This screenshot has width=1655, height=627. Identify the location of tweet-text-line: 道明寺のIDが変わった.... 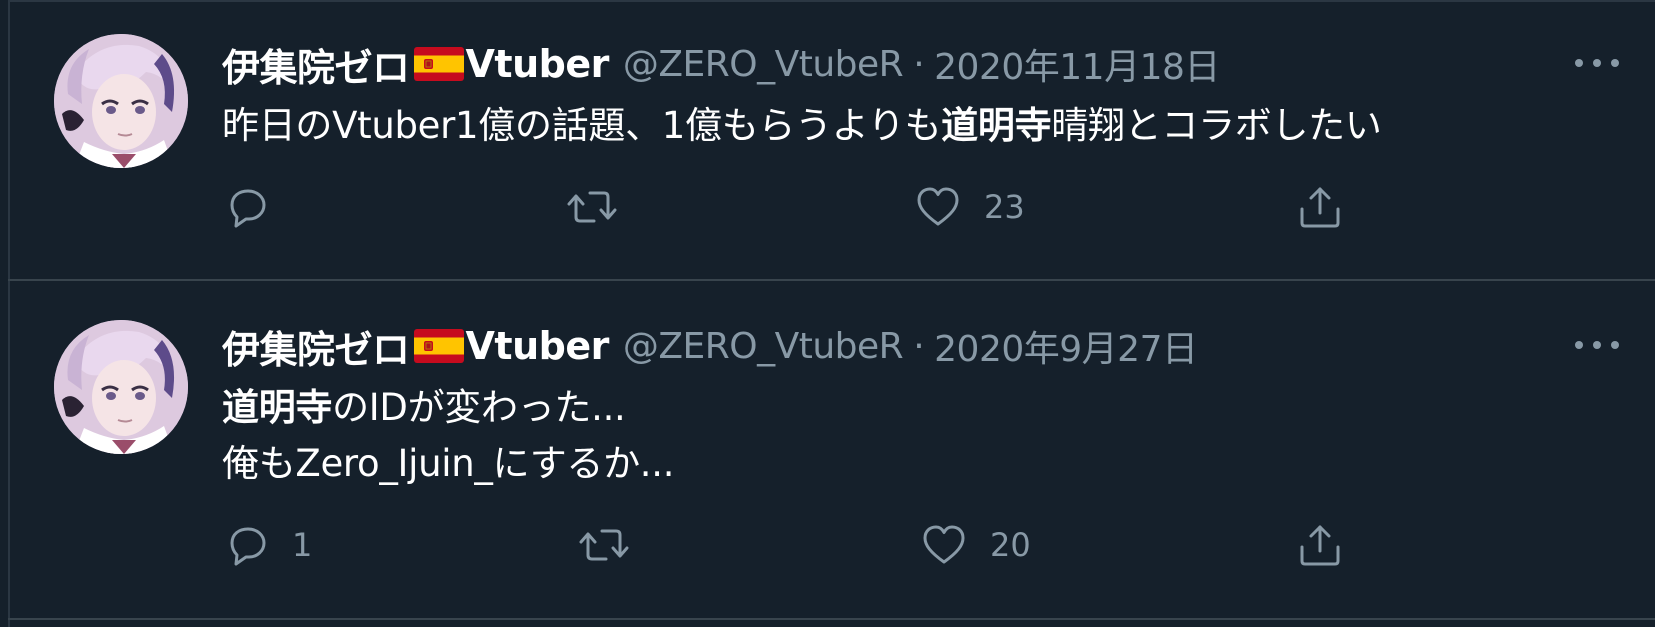
(448, 408).